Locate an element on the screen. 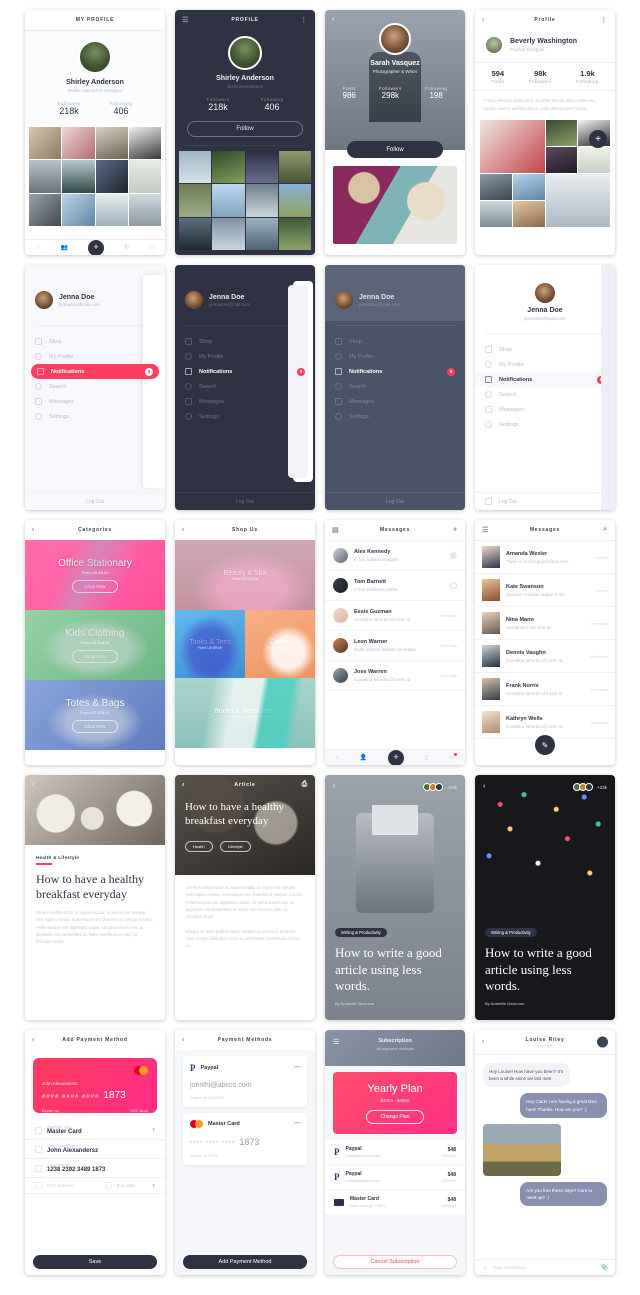 The width and height of the screenshot is (640, 1295). paperclip-icon: 📎 is located at coordinates (604, 1267).